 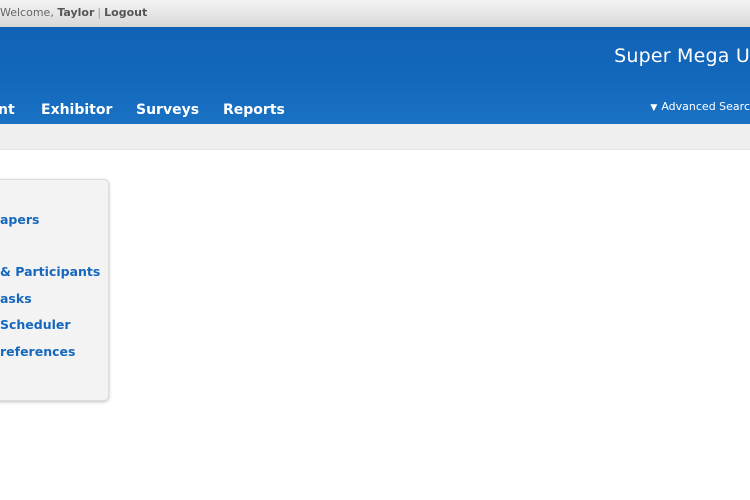 What do you see at coordinates (19, 219) in the screenshot?
I see `sidebar-link-papers: apers` at bounding box center [19, 219].